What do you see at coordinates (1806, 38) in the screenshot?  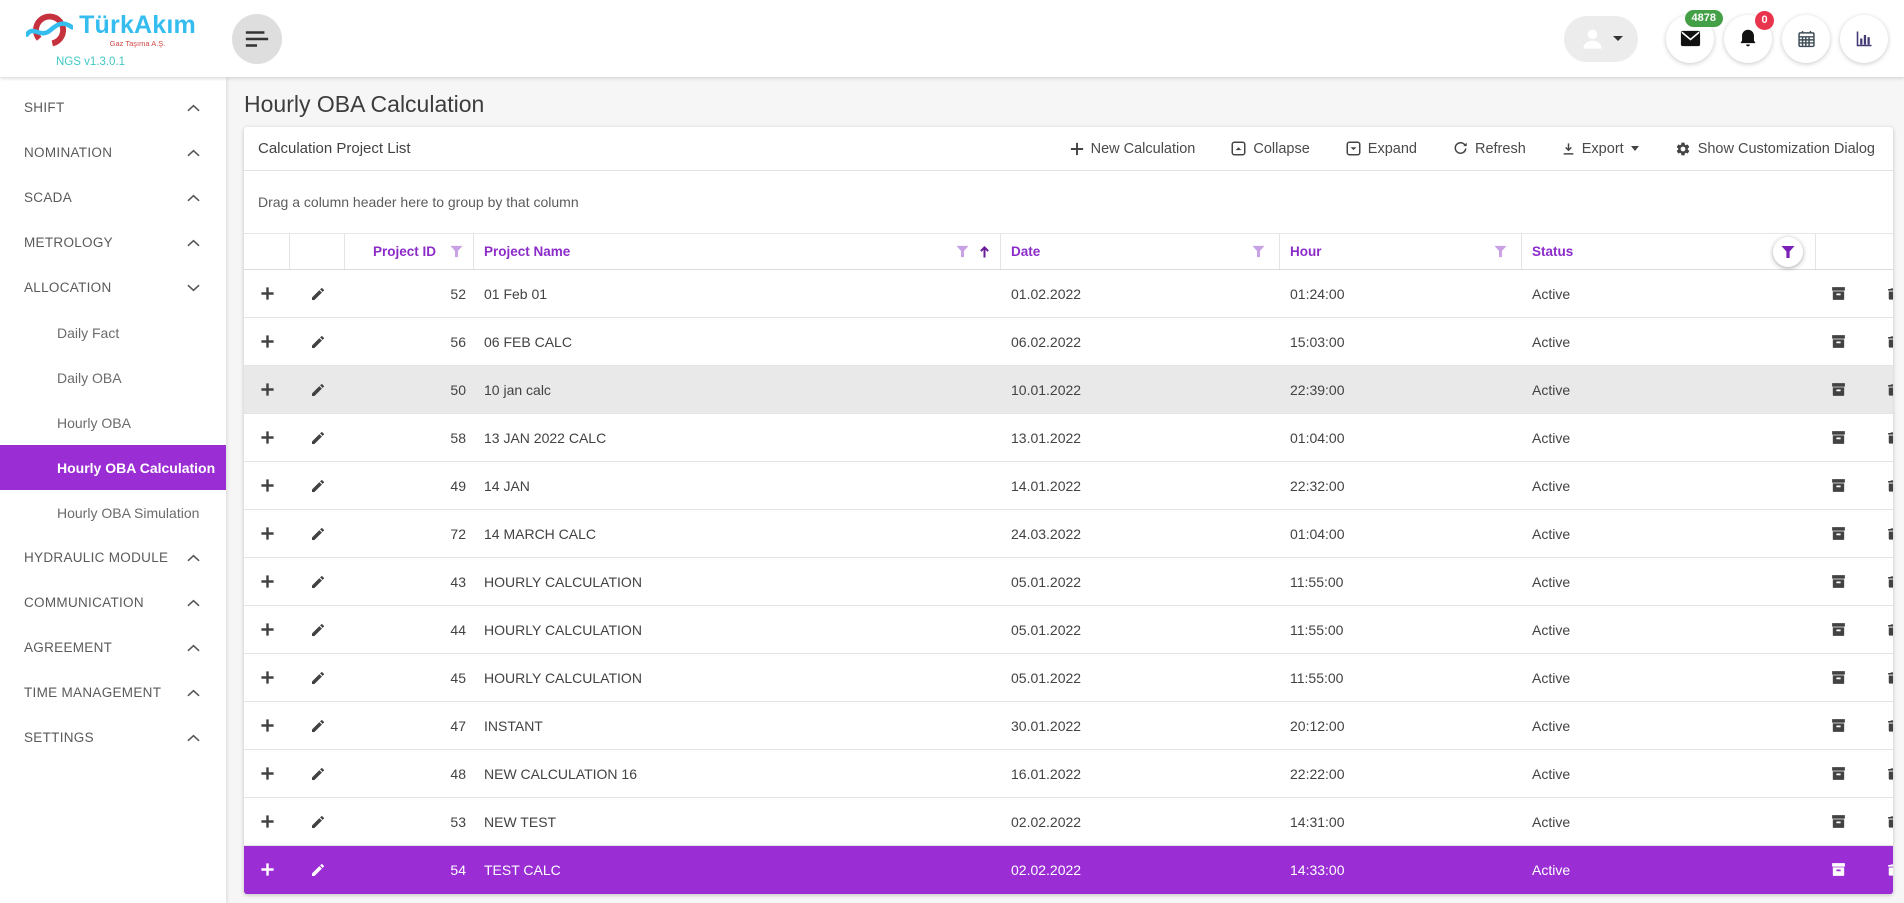 I see `calendar-button` at bounding box center [1806, 38].